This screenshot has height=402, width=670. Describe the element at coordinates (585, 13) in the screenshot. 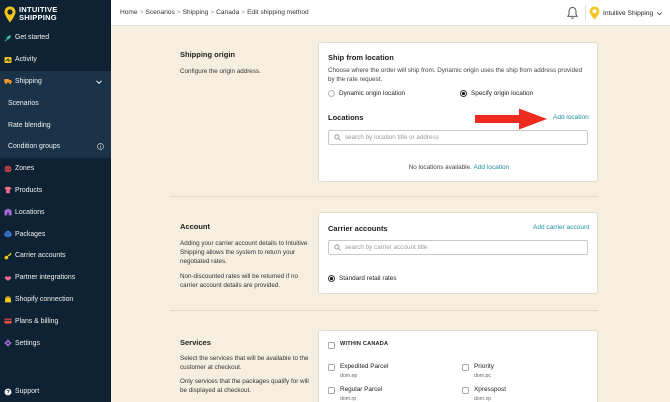

I see `topbar-divider` at that location.